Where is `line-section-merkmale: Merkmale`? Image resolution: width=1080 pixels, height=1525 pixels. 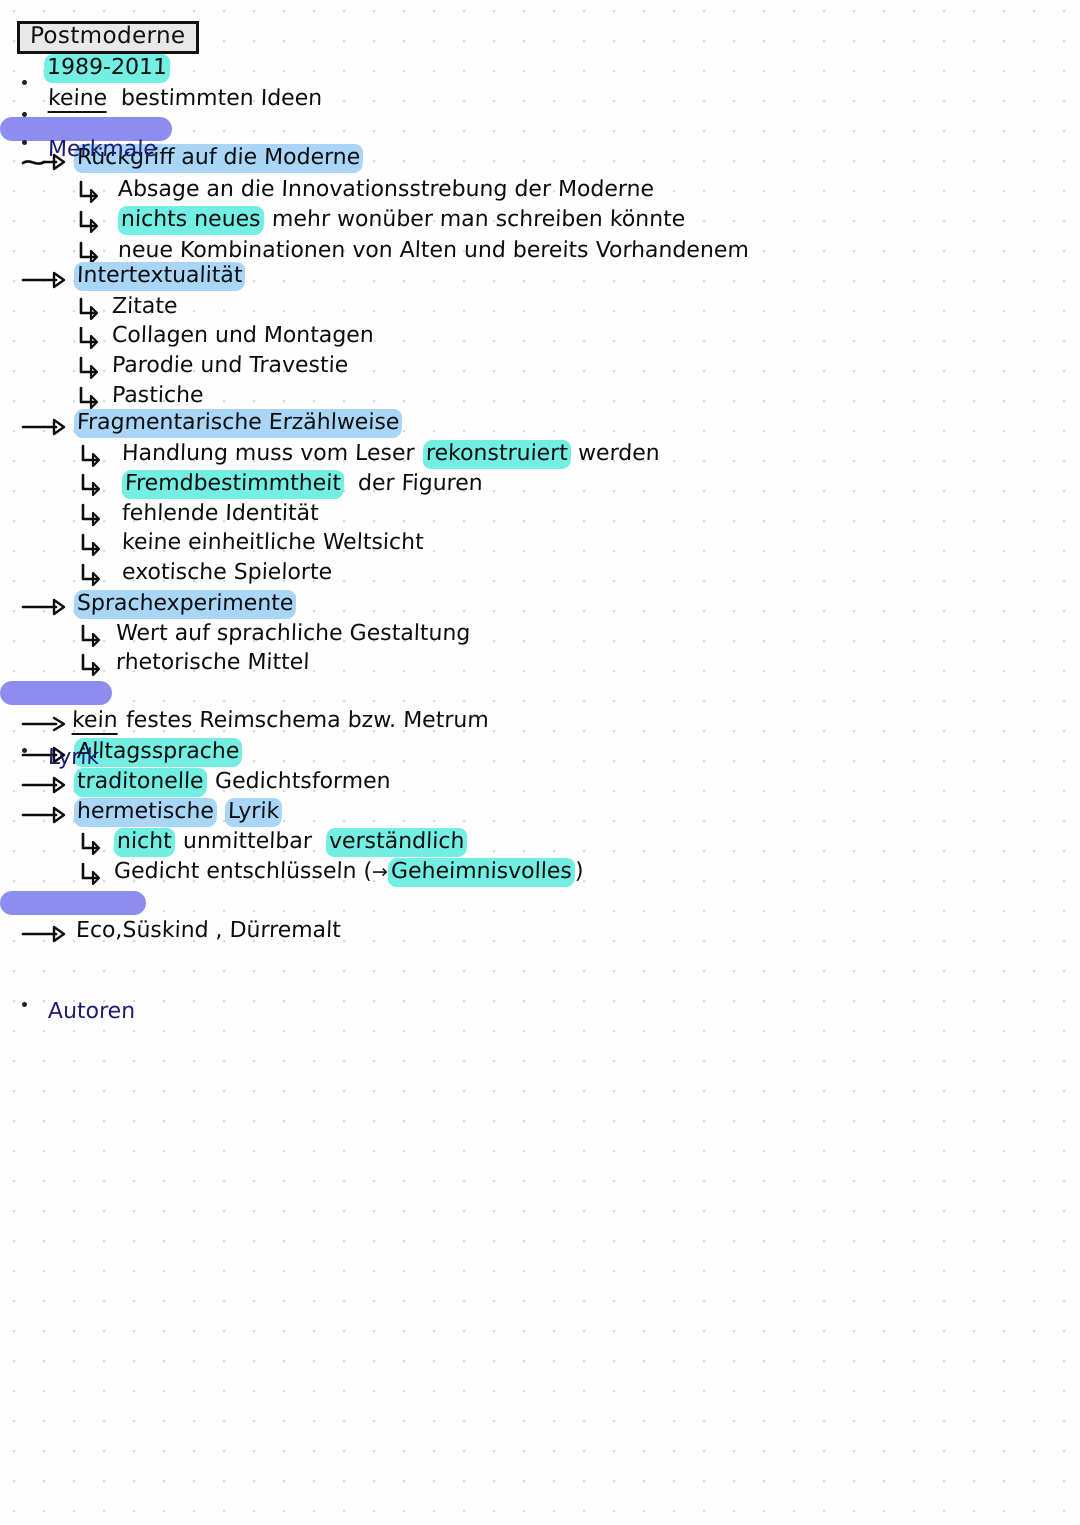
line-section-merkmale: Merkmale is located at coordinates (563, 149).